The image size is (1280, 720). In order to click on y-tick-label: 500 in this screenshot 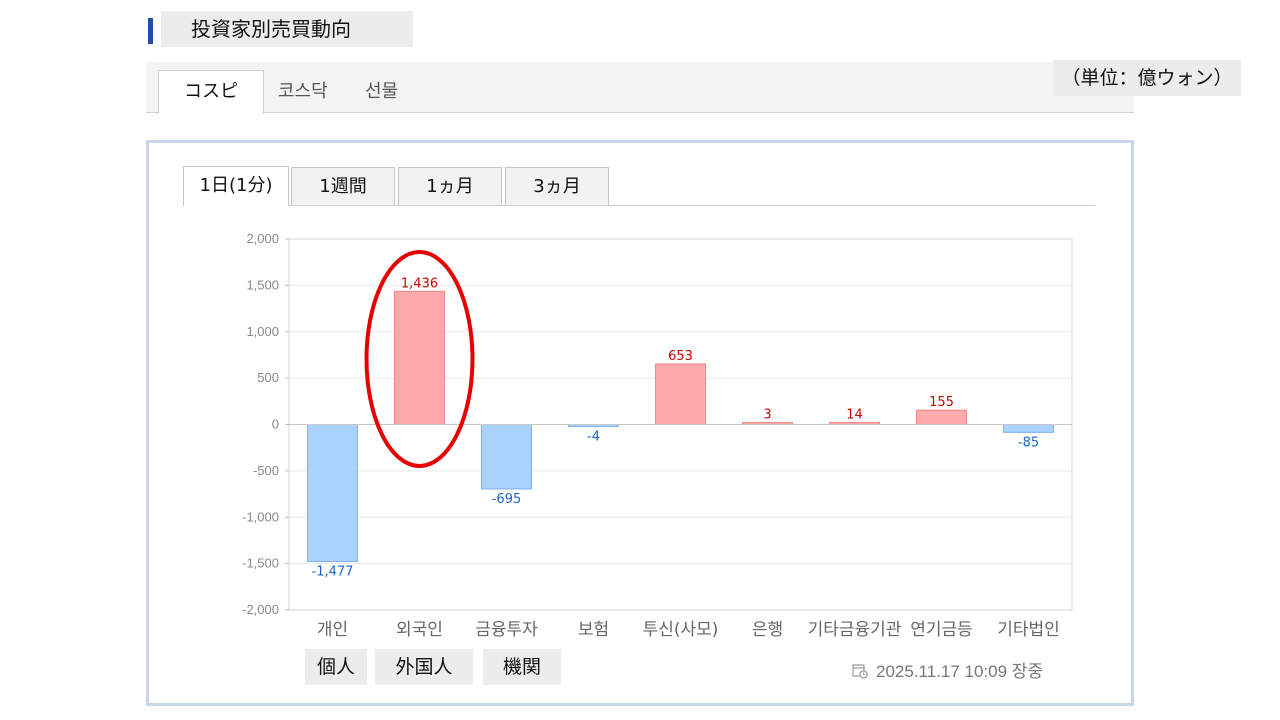, I will do `click(268, 377)`.